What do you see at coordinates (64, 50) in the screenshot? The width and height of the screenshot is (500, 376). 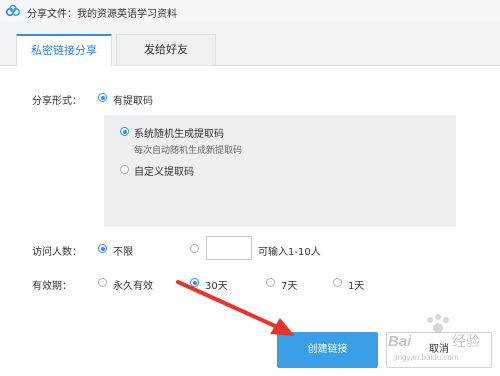 I see `tab-private-link-share: 私密链接分享` at bounding box center [64, 50].